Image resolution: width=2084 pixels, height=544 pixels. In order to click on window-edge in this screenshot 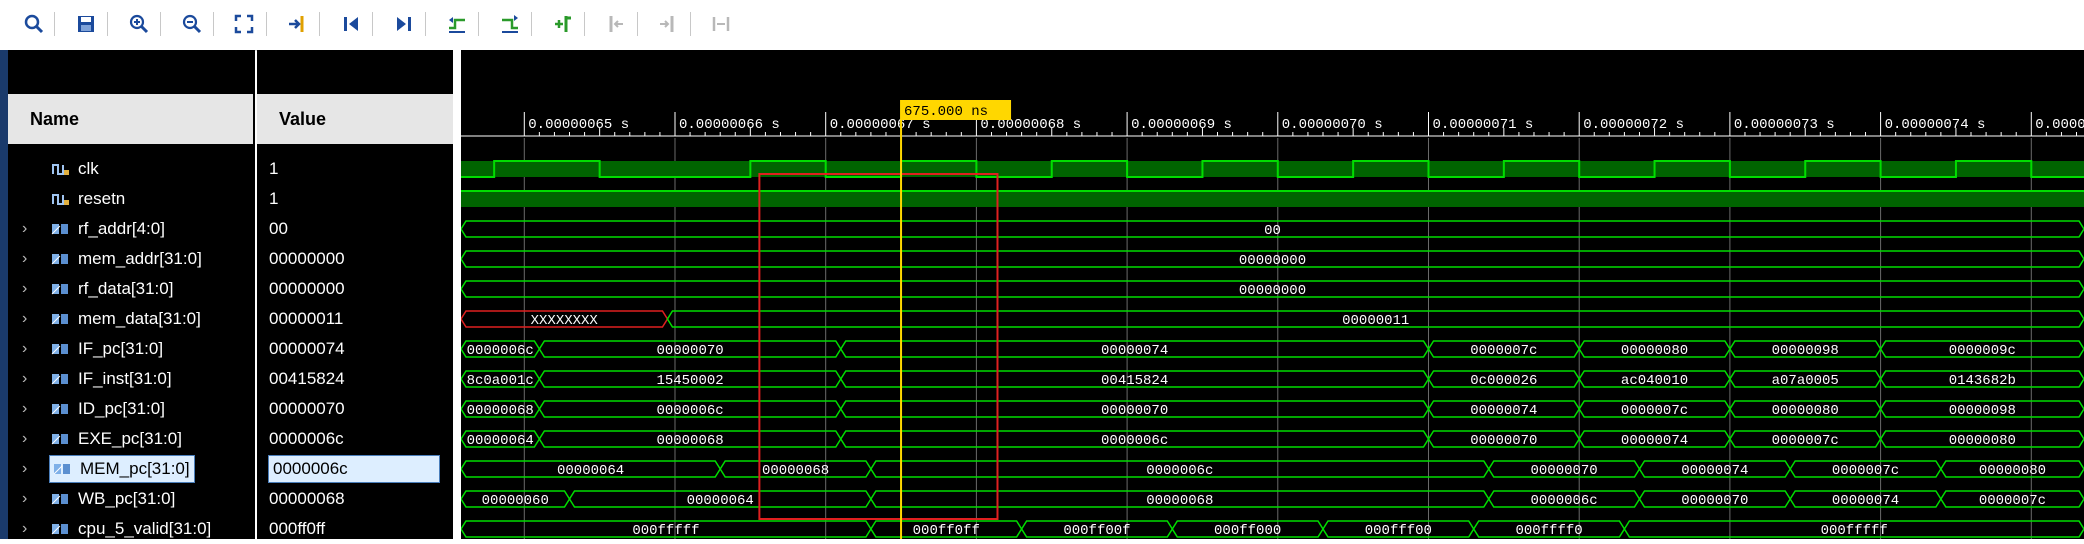, I will do `click(4, 294)`.